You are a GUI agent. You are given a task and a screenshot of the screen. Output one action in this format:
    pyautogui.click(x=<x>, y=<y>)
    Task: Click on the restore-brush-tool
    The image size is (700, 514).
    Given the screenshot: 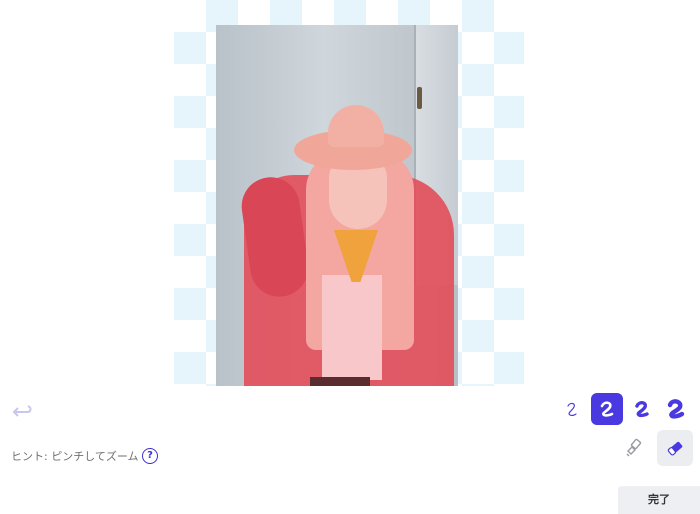 What is the action you would take?
    pyautogui.click(x=634, y=448)
    